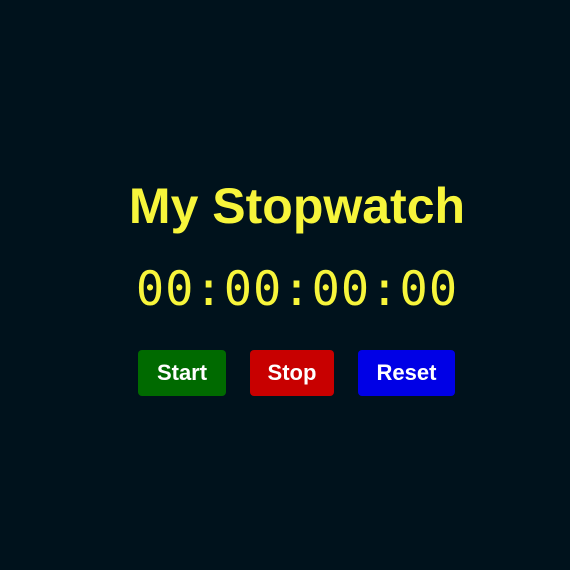  I want to click on time-display: 00:00:00:00, so click(297, 289).